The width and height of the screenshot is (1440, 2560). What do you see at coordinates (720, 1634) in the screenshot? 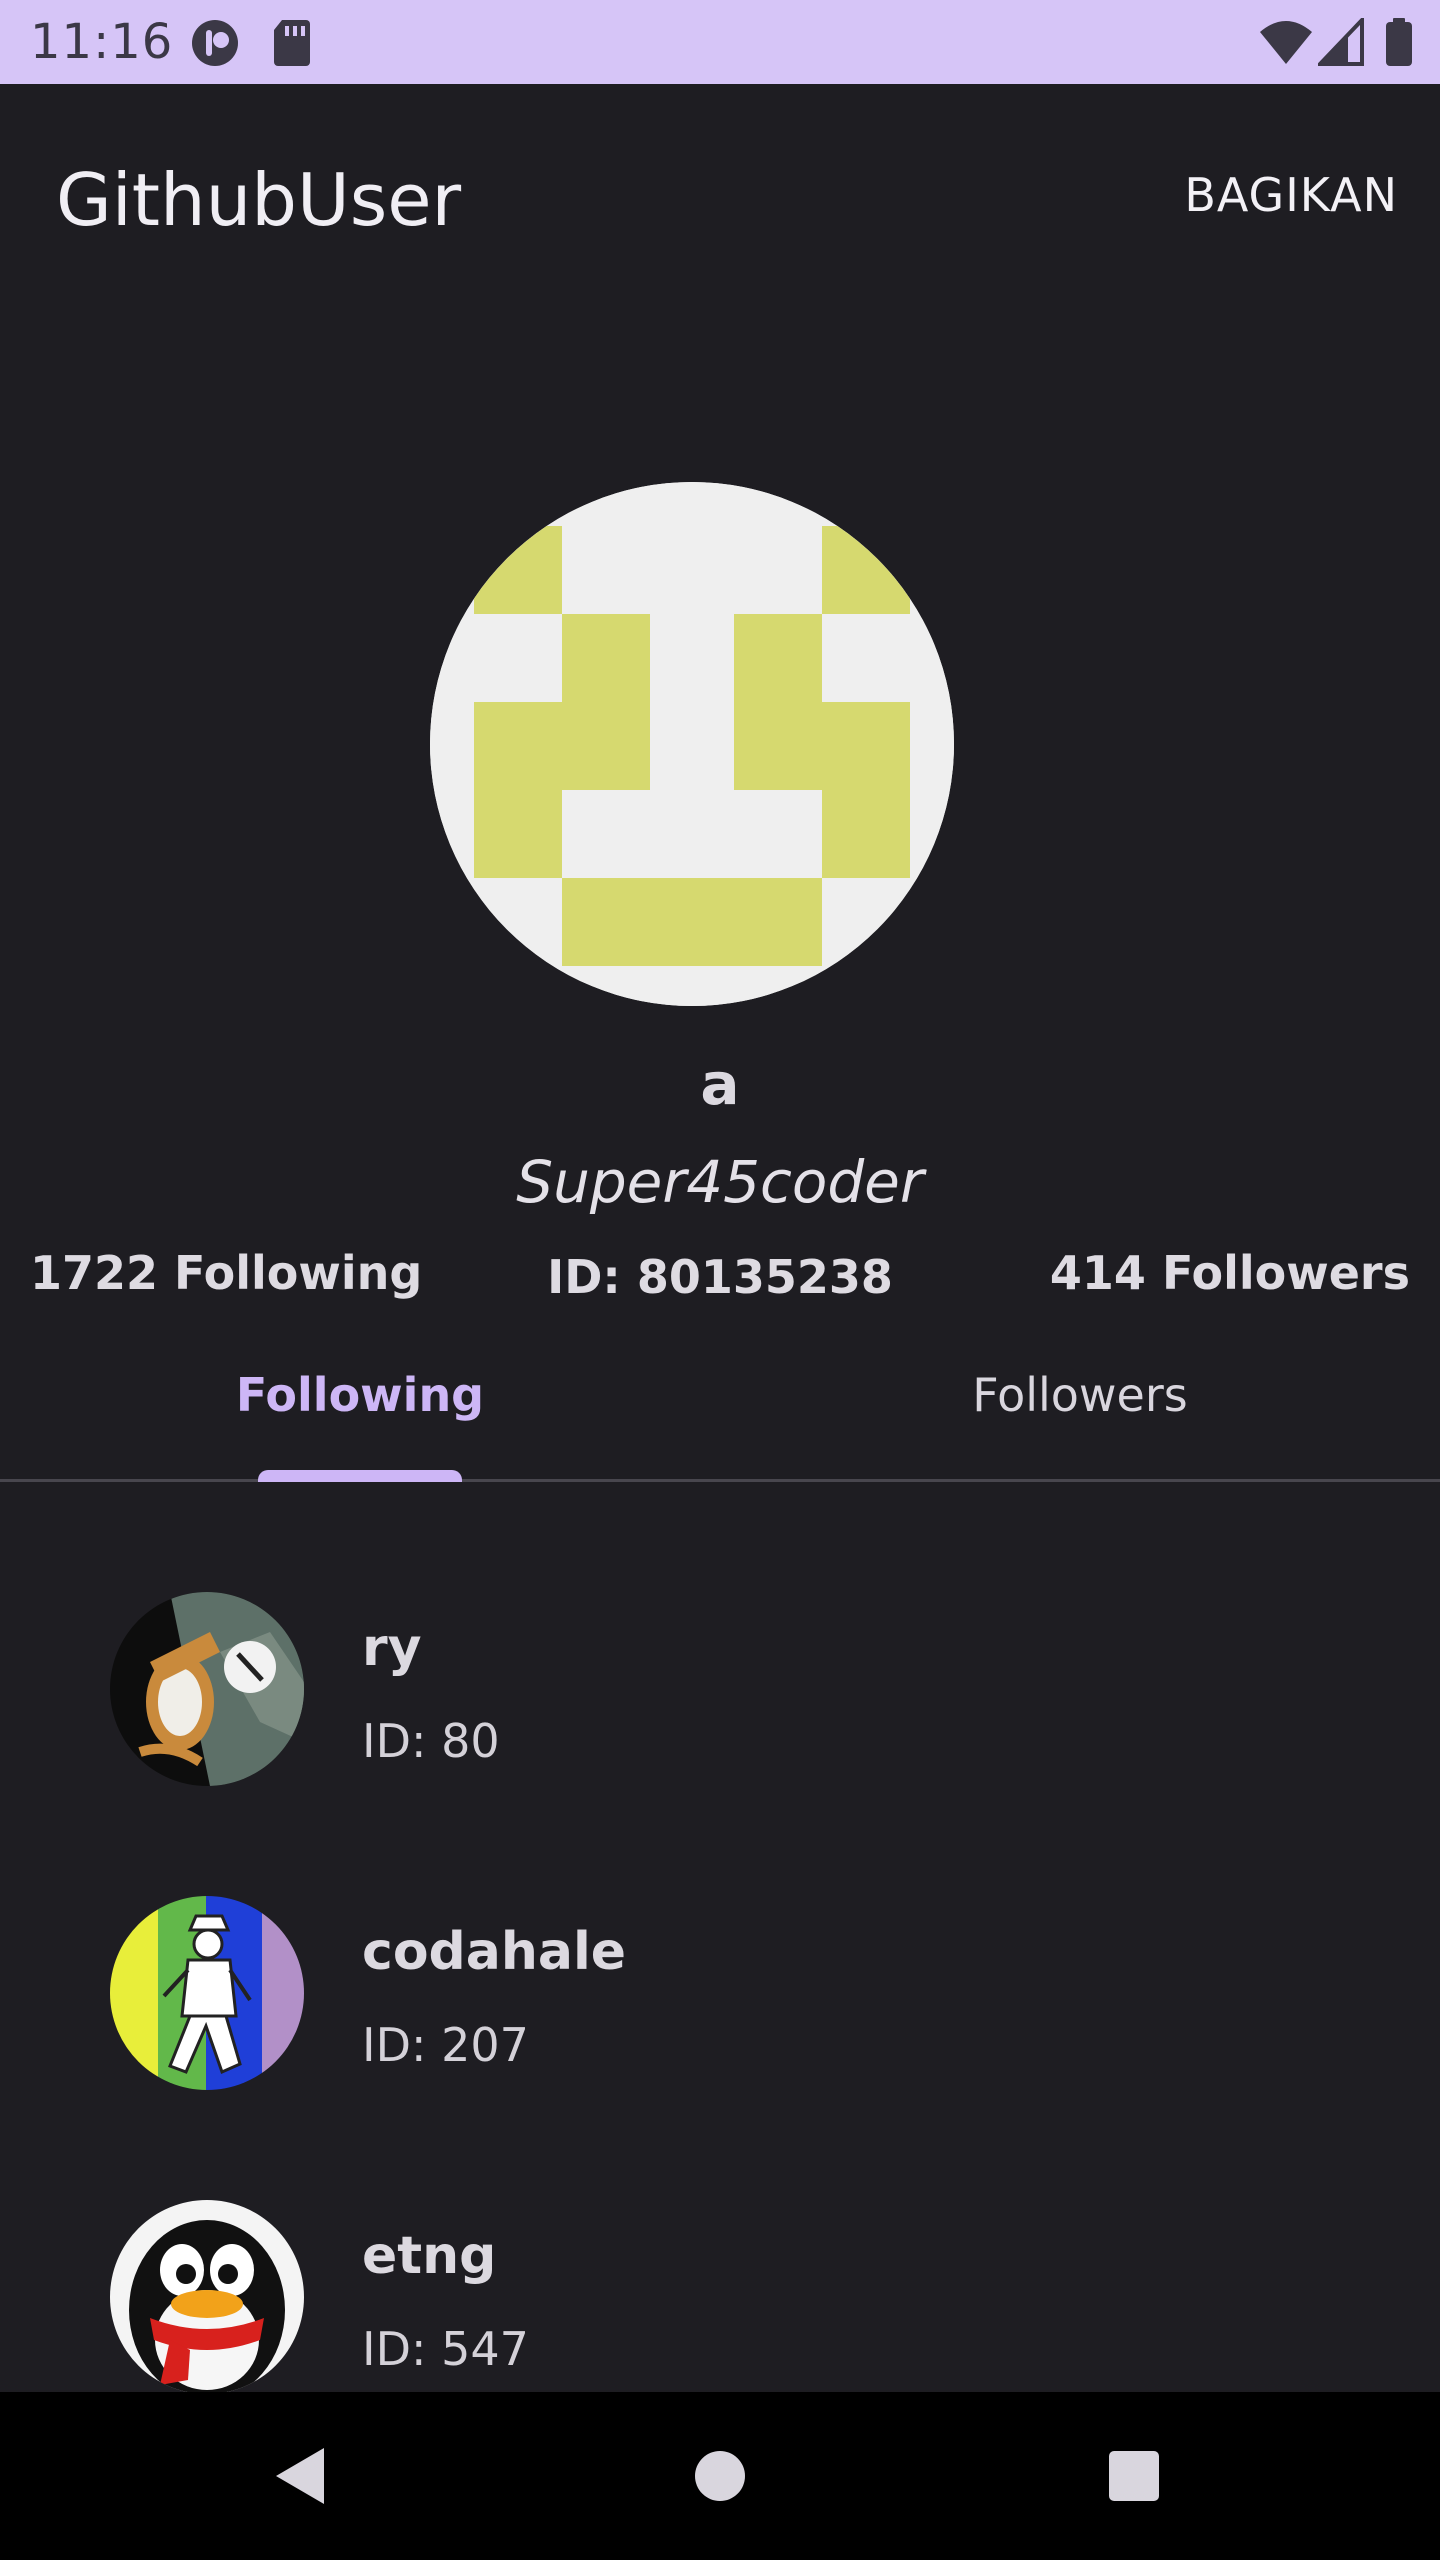
I see `list-item: ry ID: 80` at bounding box center [720, 1634].